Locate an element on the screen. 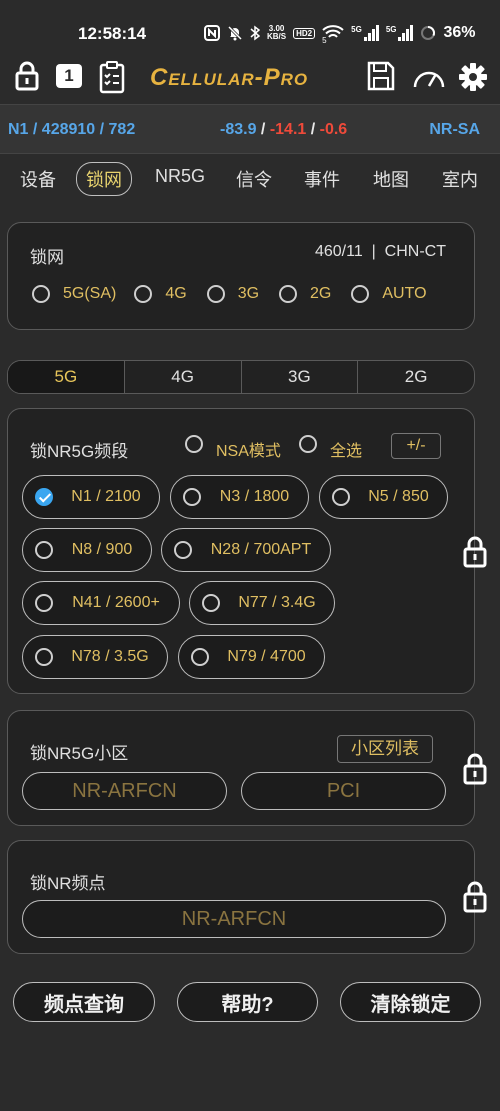  band-n3-pill: N3 / 1800 is located at coordinates (239, 497).